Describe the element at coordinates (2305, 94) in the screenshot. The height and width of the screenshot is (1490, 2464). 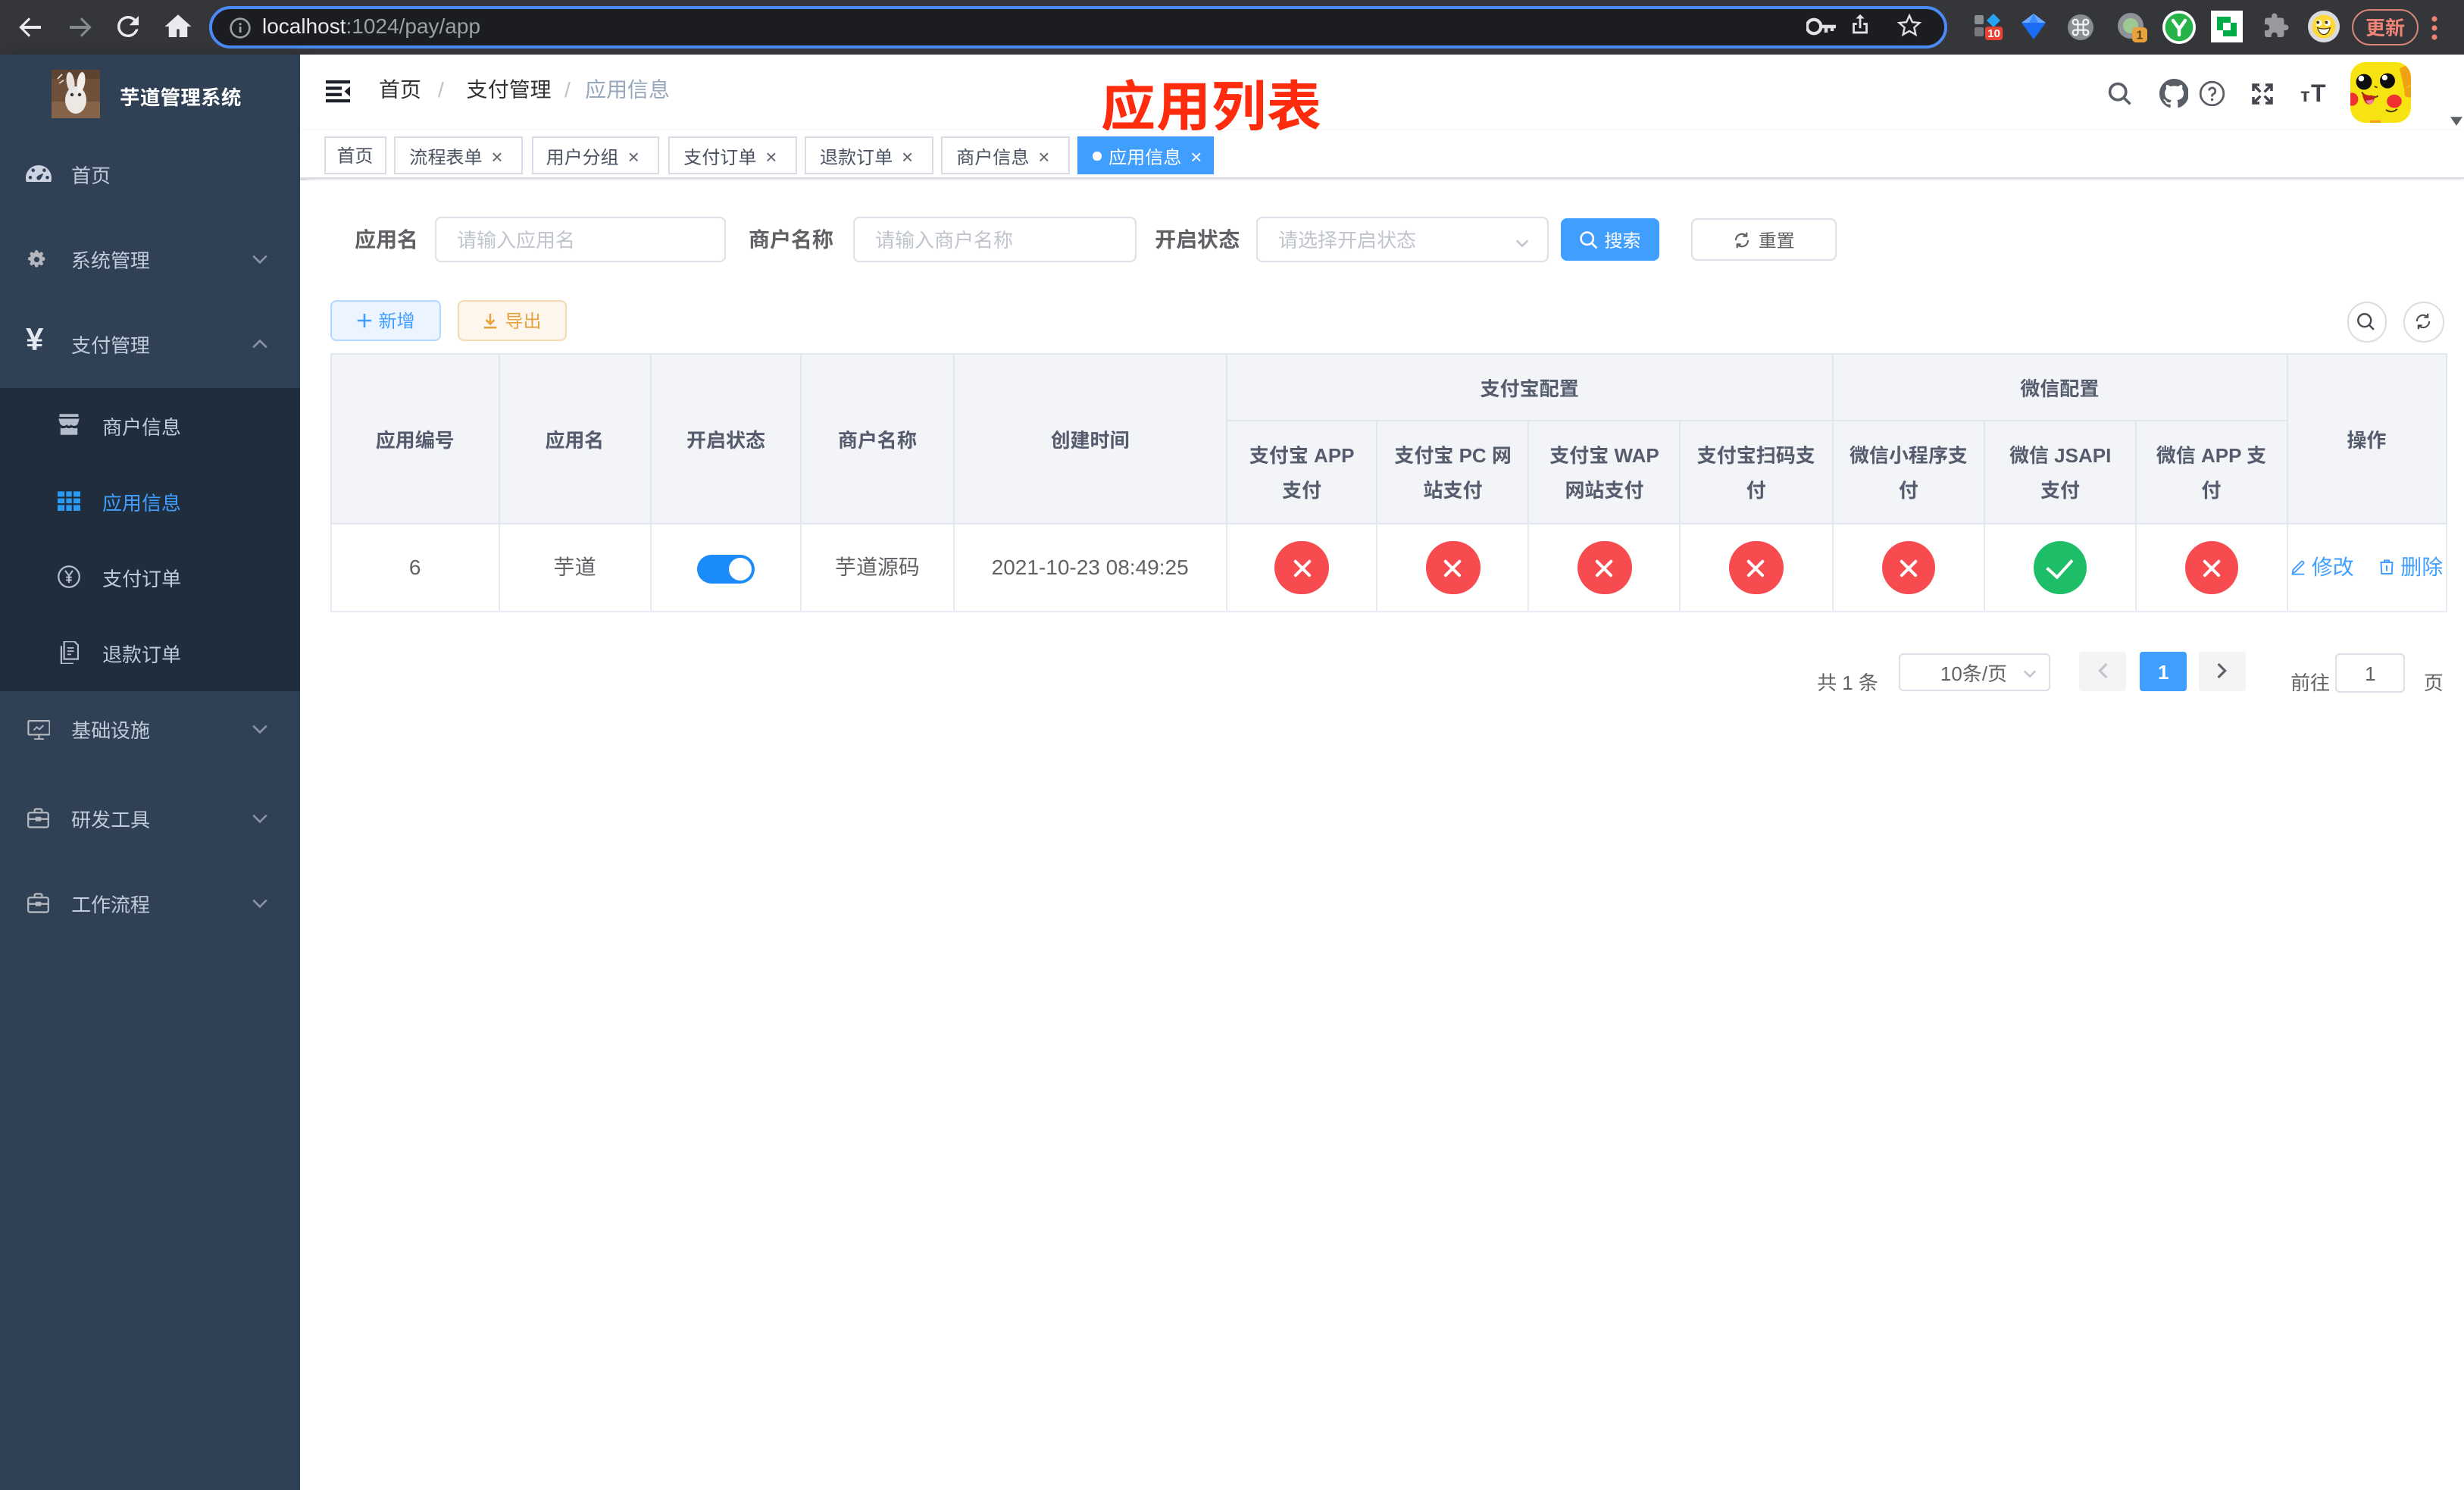
I see `svg-text: т` at that location.